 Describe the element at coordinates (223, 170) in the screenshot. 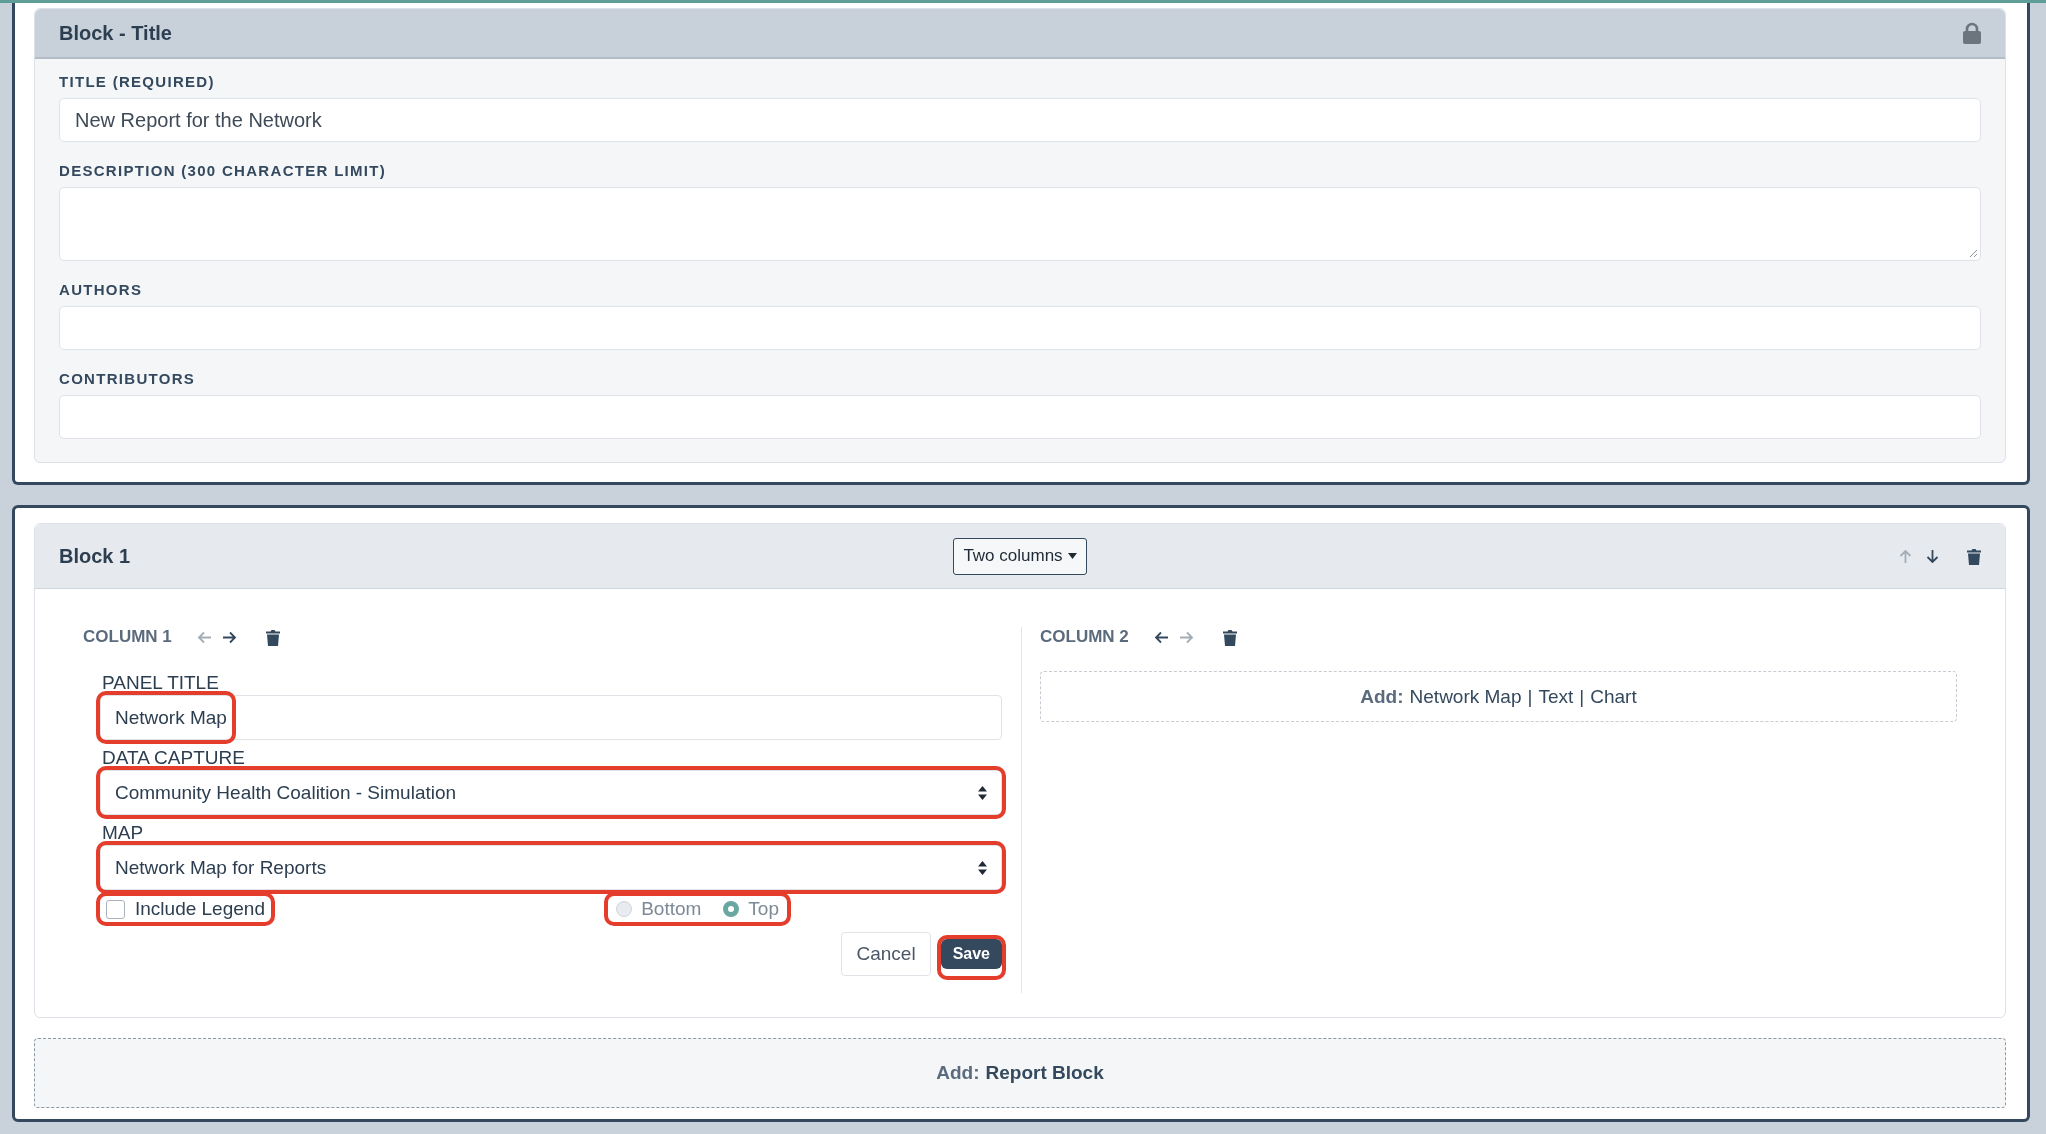

I see `field-label: DESCRIPTION (300 CHARACTER LIMIT)` at that location.